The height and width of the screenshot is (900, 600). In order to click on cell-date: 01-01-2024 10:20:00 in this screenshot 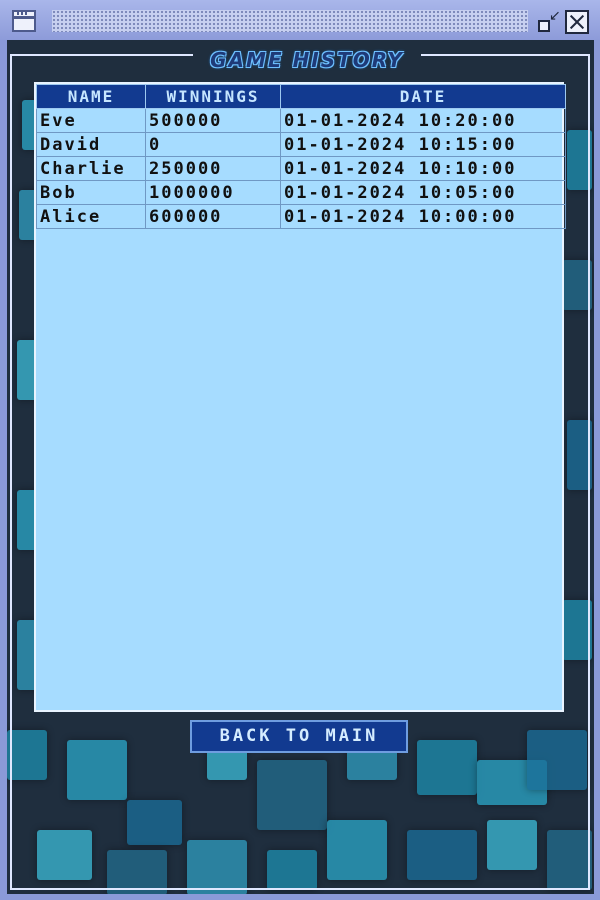, I will do `click(423, 120)`.